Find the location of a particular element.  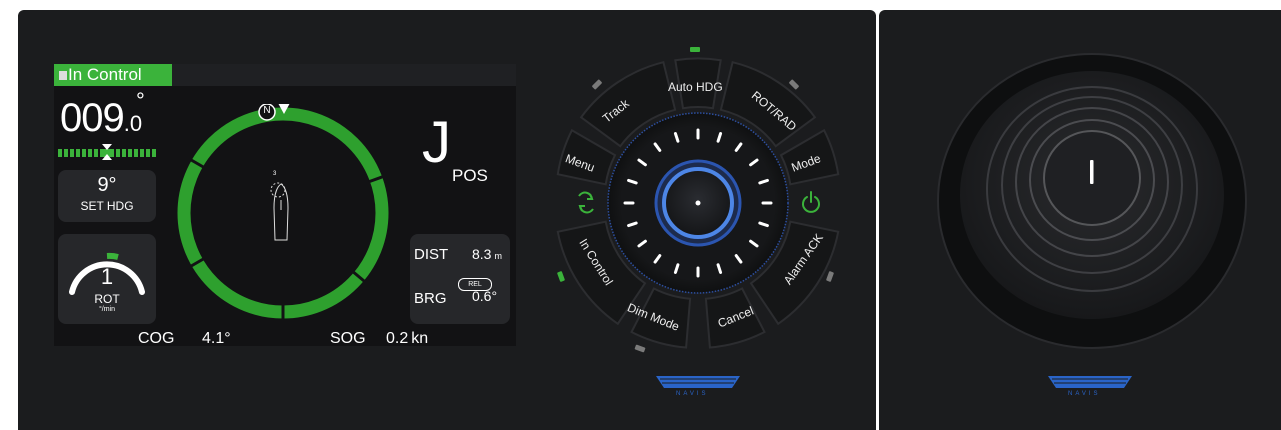

dist-unit: m is located at coordinates (498, 256).